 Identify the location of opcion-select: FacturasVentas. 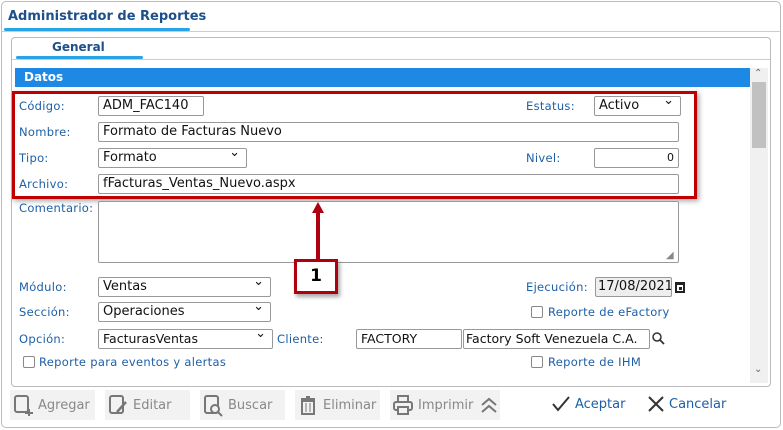
(185, 339).